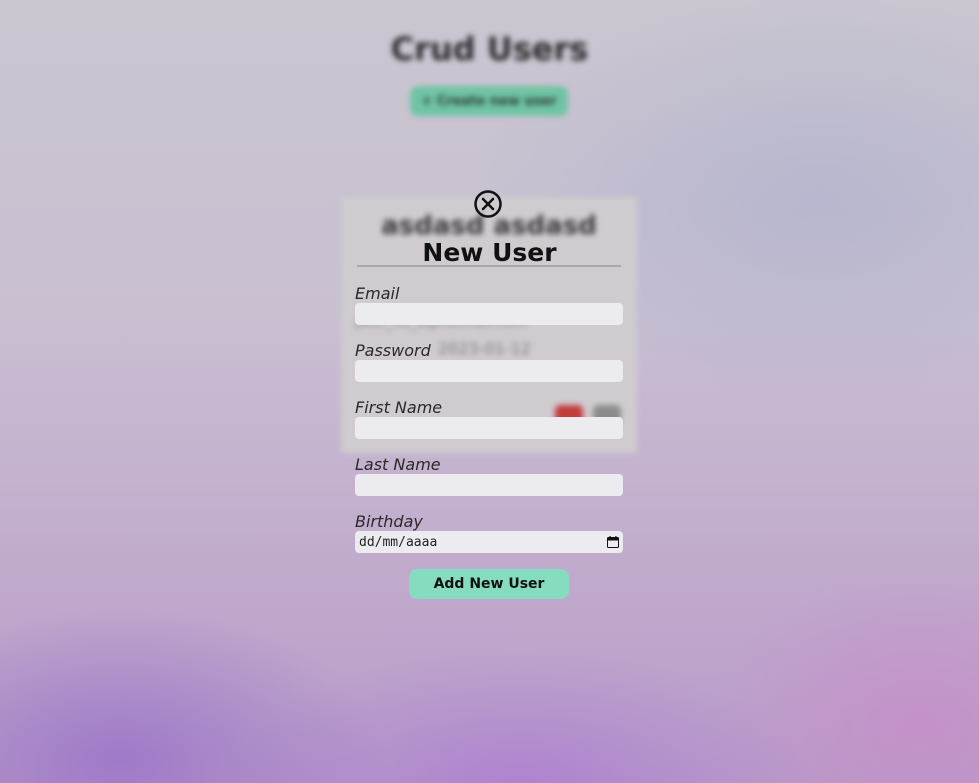 The width and height of the screenshot is (979, 783). Describe the element at coordinates (377, 293) in the screenshot. I see `email-label: Email` at that location.